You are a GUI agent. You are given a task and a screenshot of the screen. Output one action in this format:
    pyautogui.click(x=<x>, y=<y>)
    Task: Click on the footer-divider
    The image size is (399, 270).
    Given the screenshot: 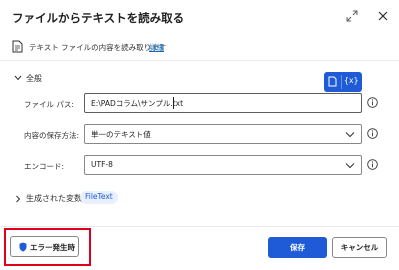 What is the action you would take?
    pyautogui.click(x=199, y=226)
    